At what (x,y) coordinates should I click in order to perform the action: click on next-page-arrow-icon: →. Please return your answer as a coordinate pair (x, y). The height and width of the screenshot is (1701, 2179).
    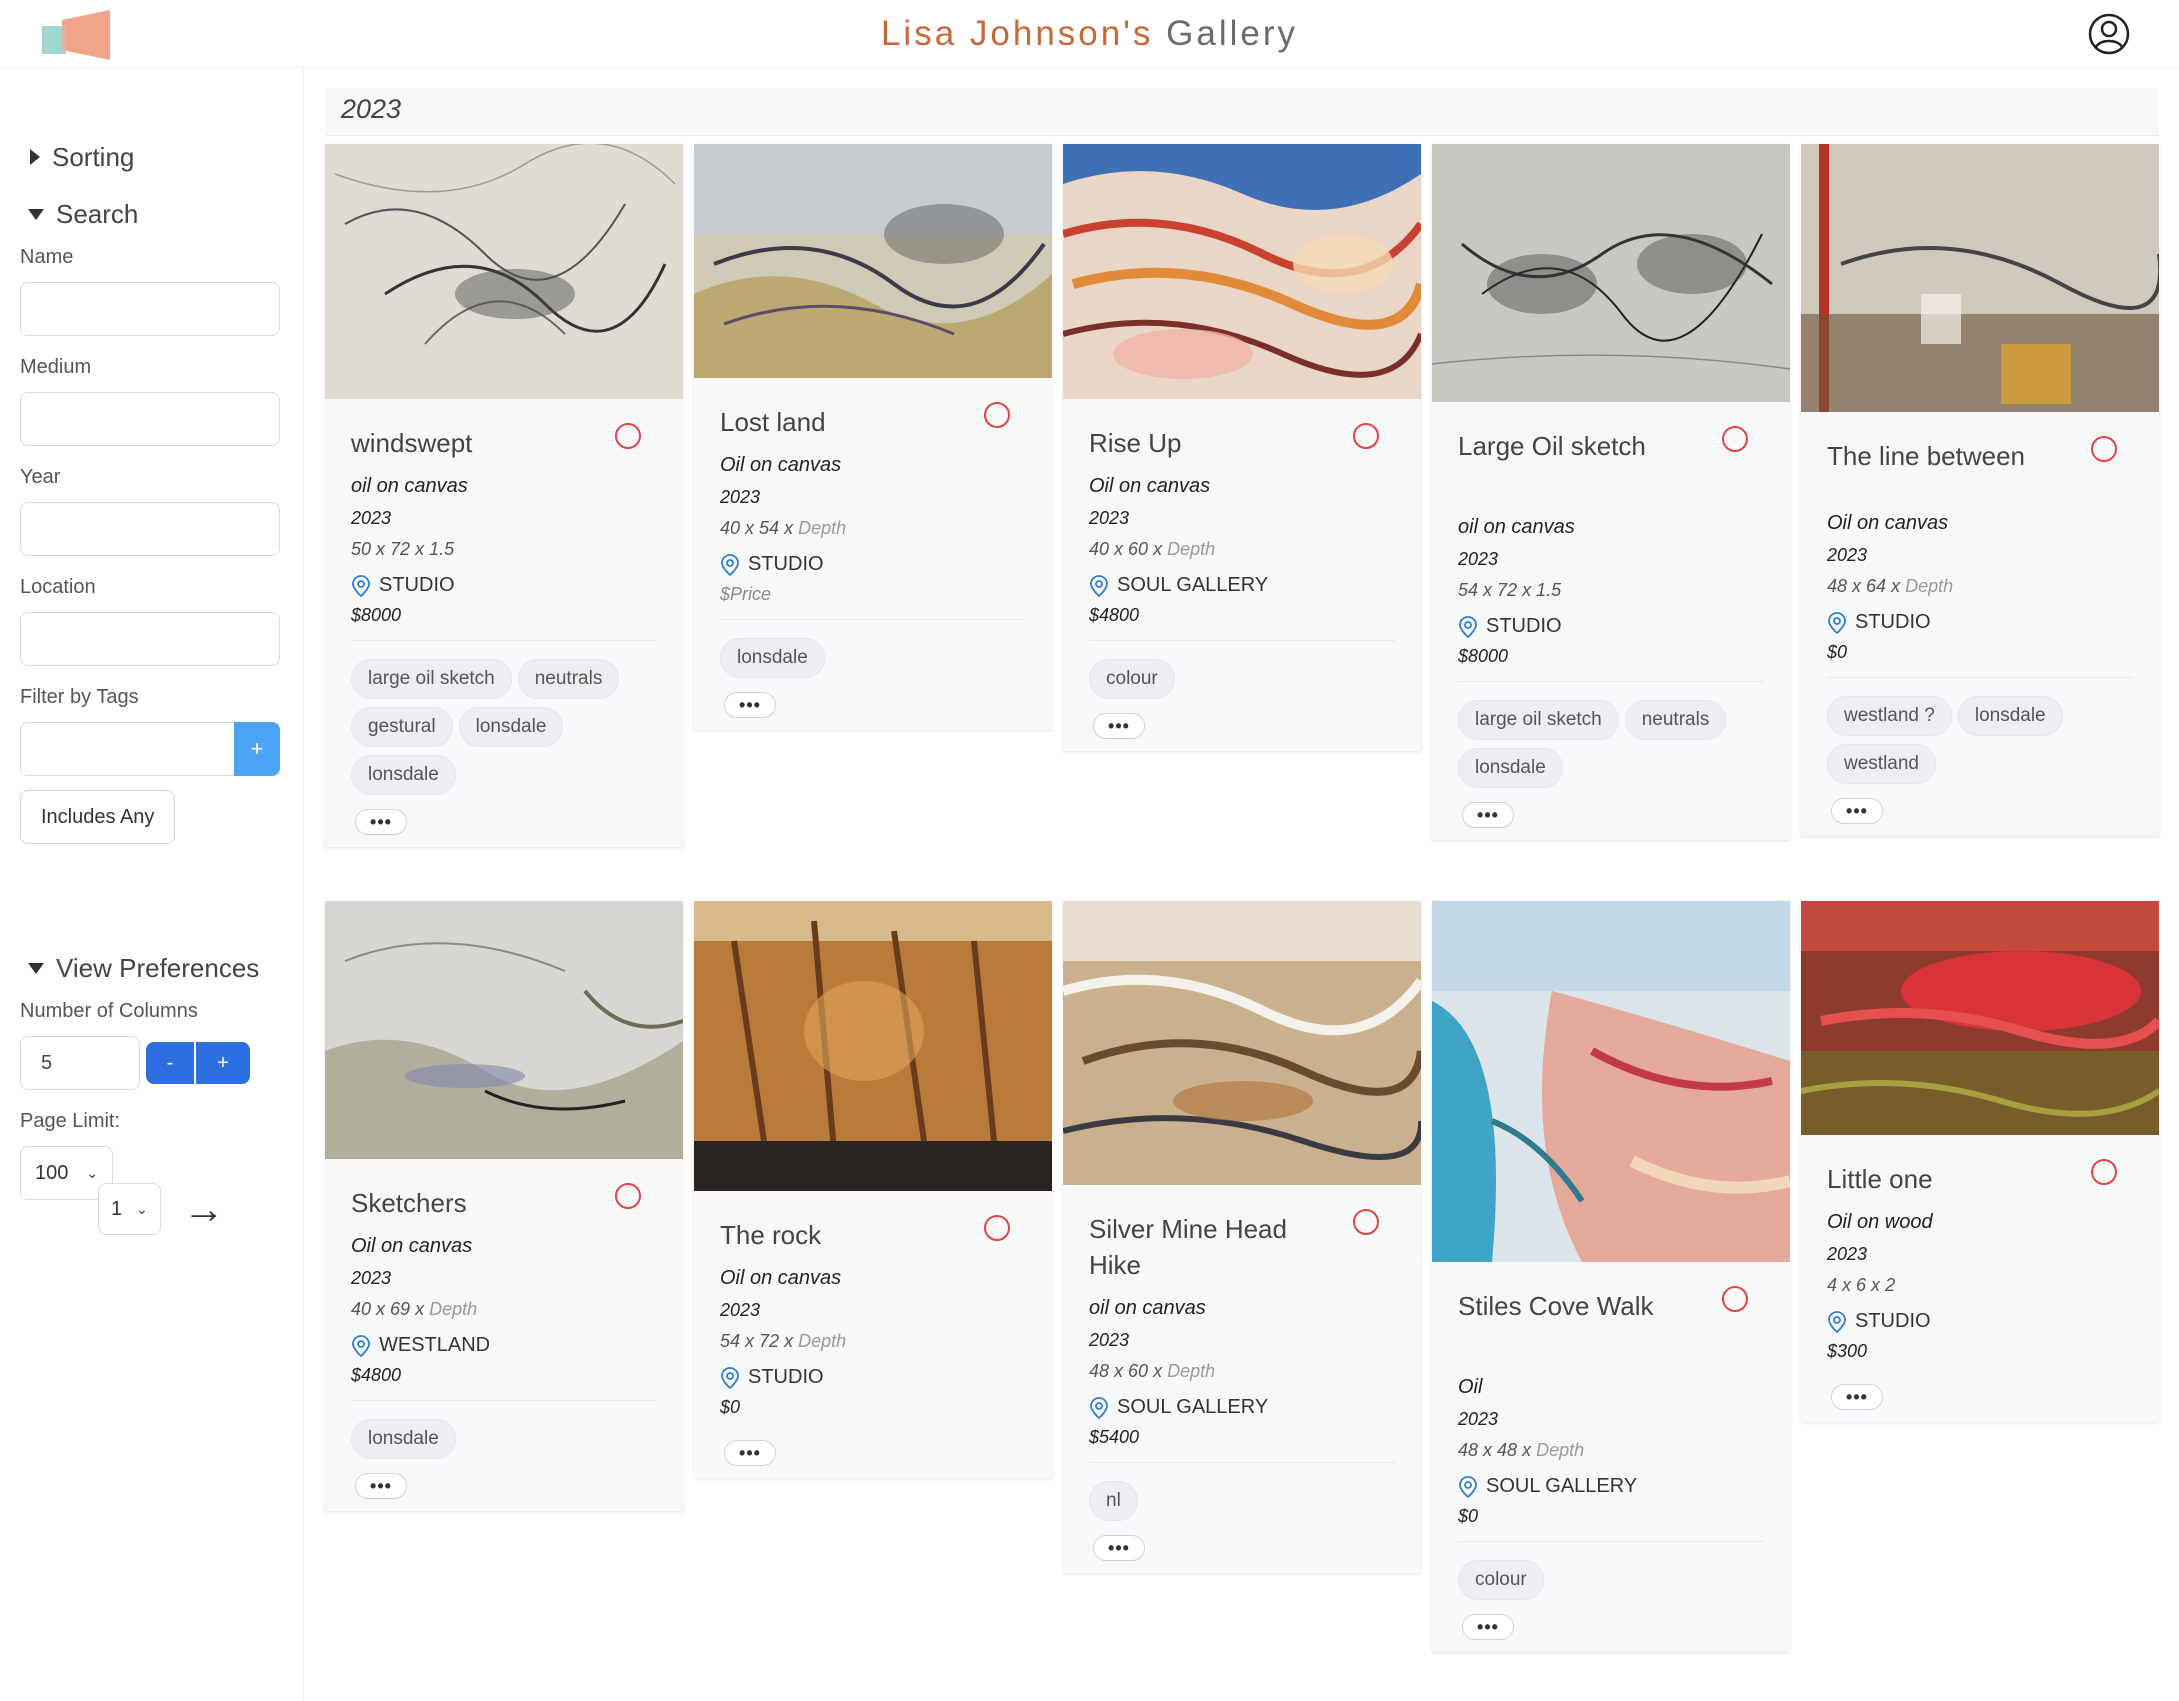
    Looking at the image, I should click on (204, 1209).